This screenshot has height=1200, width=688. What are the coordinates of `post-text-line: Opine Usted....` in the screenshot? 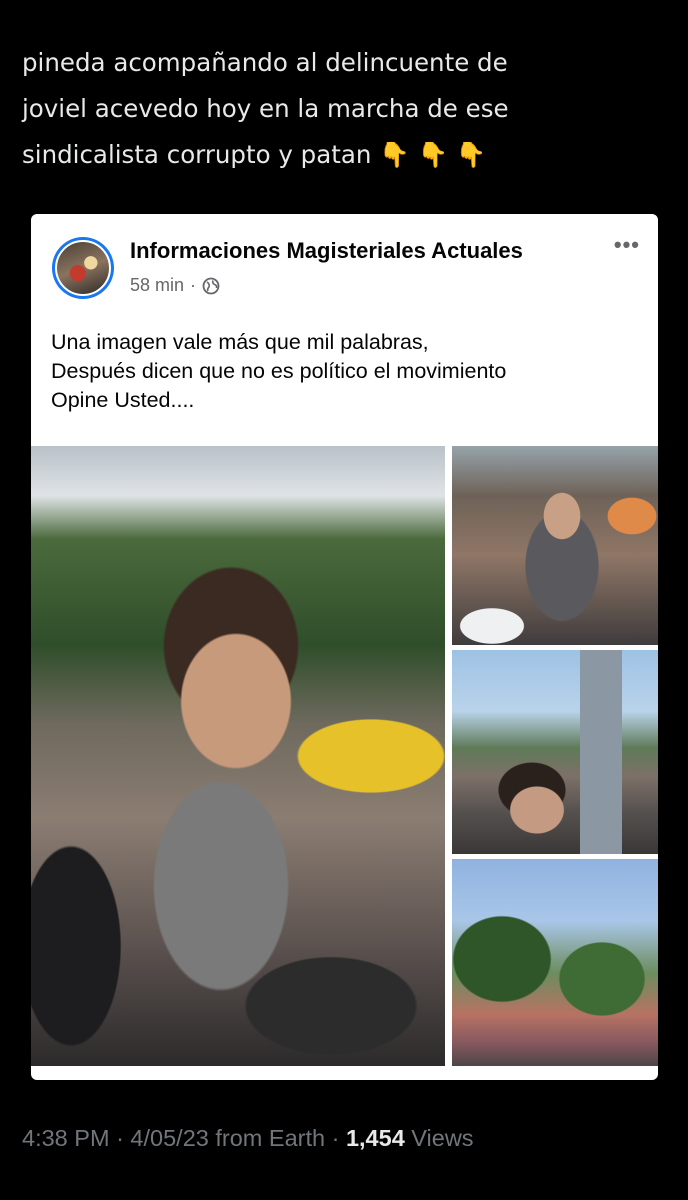 It's located at (123, 400).